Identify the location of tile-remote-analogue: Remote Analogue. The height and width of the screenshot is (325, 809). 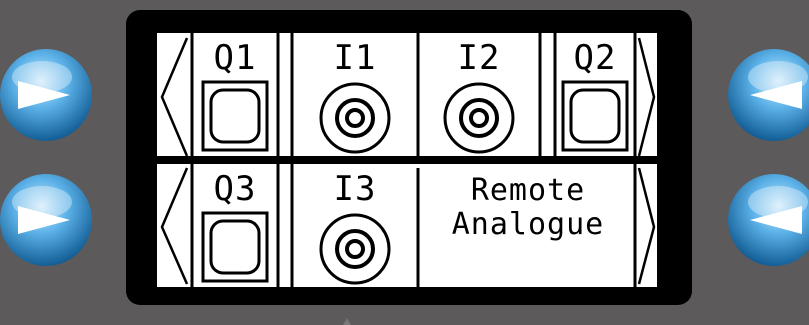
(528, 229).